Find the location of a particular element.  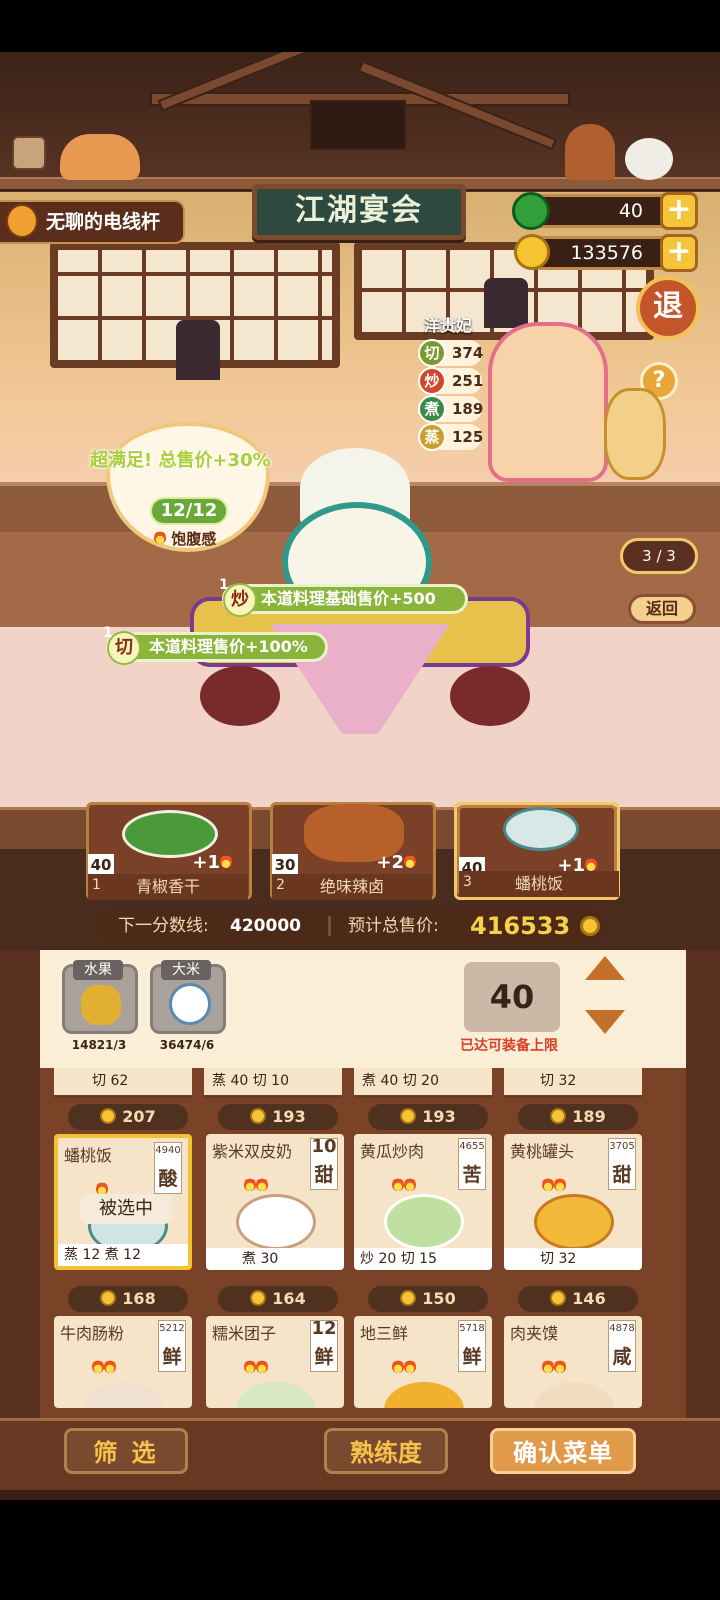

quantity-note: 已达可装备上限 is located at coordinates (509, 1046).